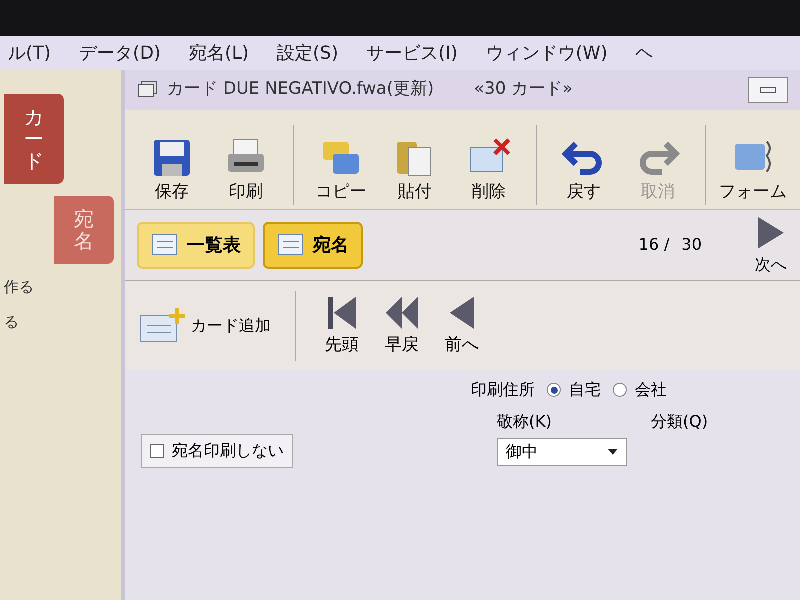 The width and height of the screenshot is (800, 600). Describe the element at coordinates (771, 245) in the screenshot. I see `next-button: 次へ` at that location.